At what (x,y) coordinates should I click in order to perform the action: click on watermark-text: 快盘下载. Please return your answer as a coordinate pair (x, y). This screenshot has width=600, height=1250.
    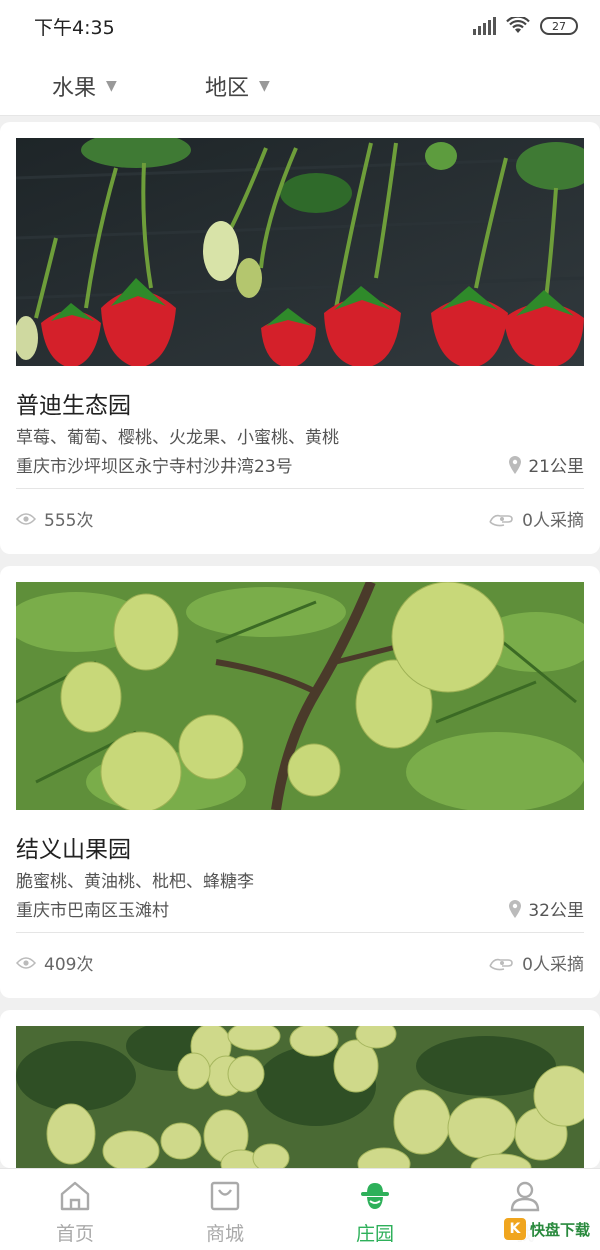
    Looking at the image, I should click on (559, 1229).